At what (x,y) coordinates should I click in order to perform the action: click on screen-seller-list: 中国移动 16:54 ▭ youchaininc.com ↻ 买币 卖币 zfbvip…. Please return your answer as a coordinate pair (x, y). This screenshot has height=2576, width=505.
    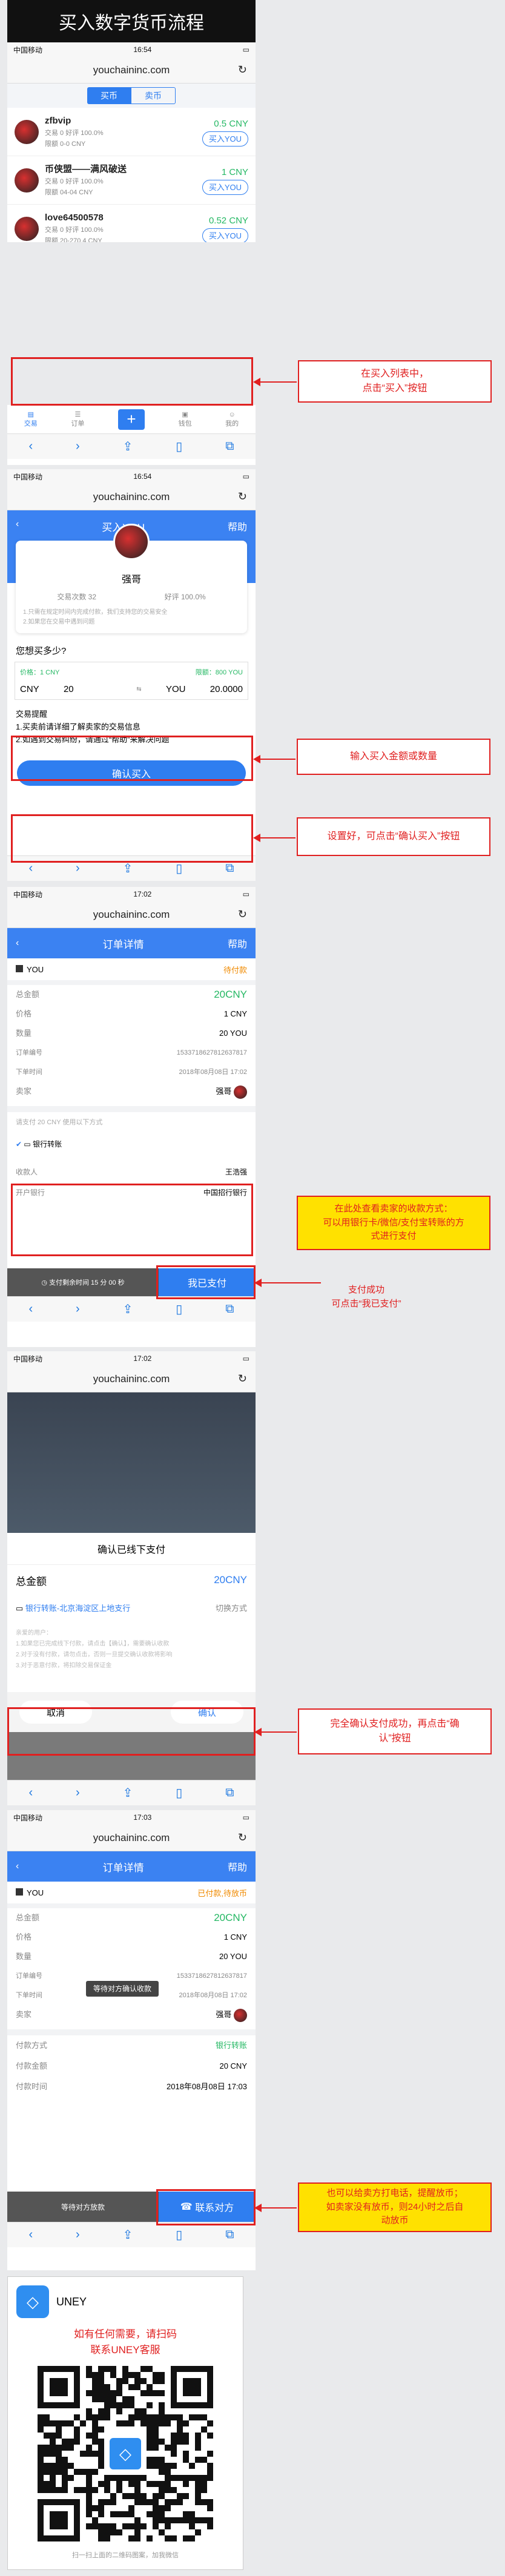
    Looking at the image, I should click on (131, 142).